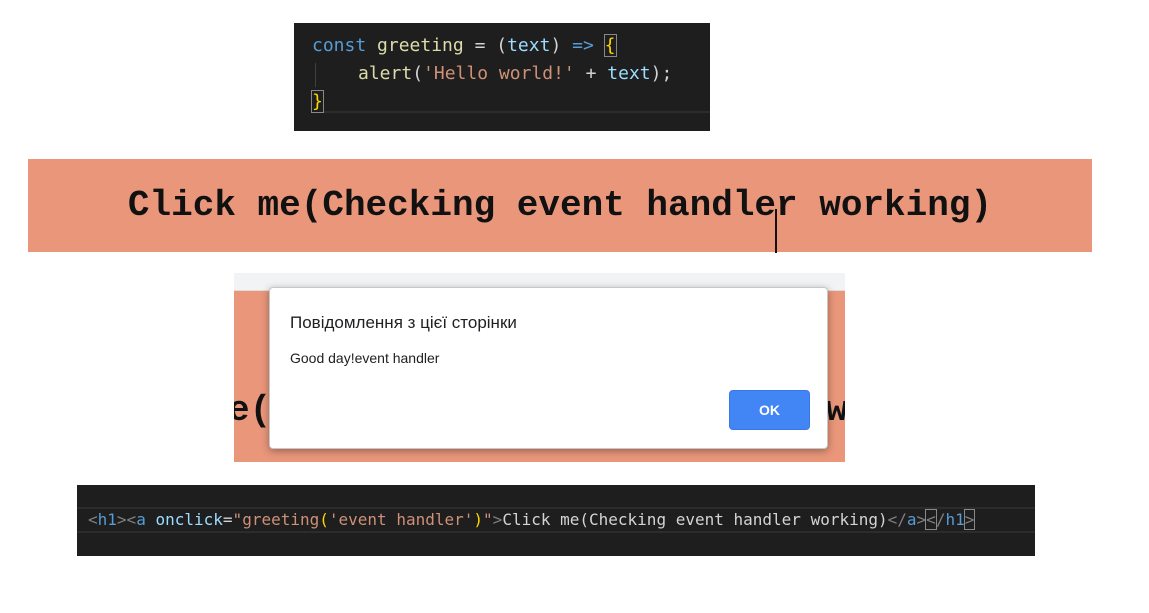 This screenshot has height=613, width=1149. Describe the element at coordinates (385, 73) in the screenshot. I see `alert-call: alert` at that location.